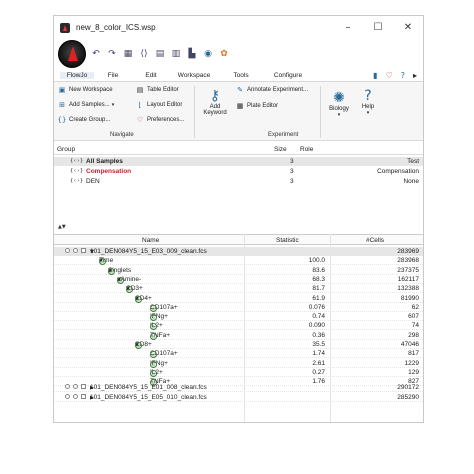 Image resolution: width=474 pixels, height=474 pixels. Describe the element at coordinates (215, 102) in the screenshot. I see `add-keyword-button: ⚷ Add Keyword` at that location.